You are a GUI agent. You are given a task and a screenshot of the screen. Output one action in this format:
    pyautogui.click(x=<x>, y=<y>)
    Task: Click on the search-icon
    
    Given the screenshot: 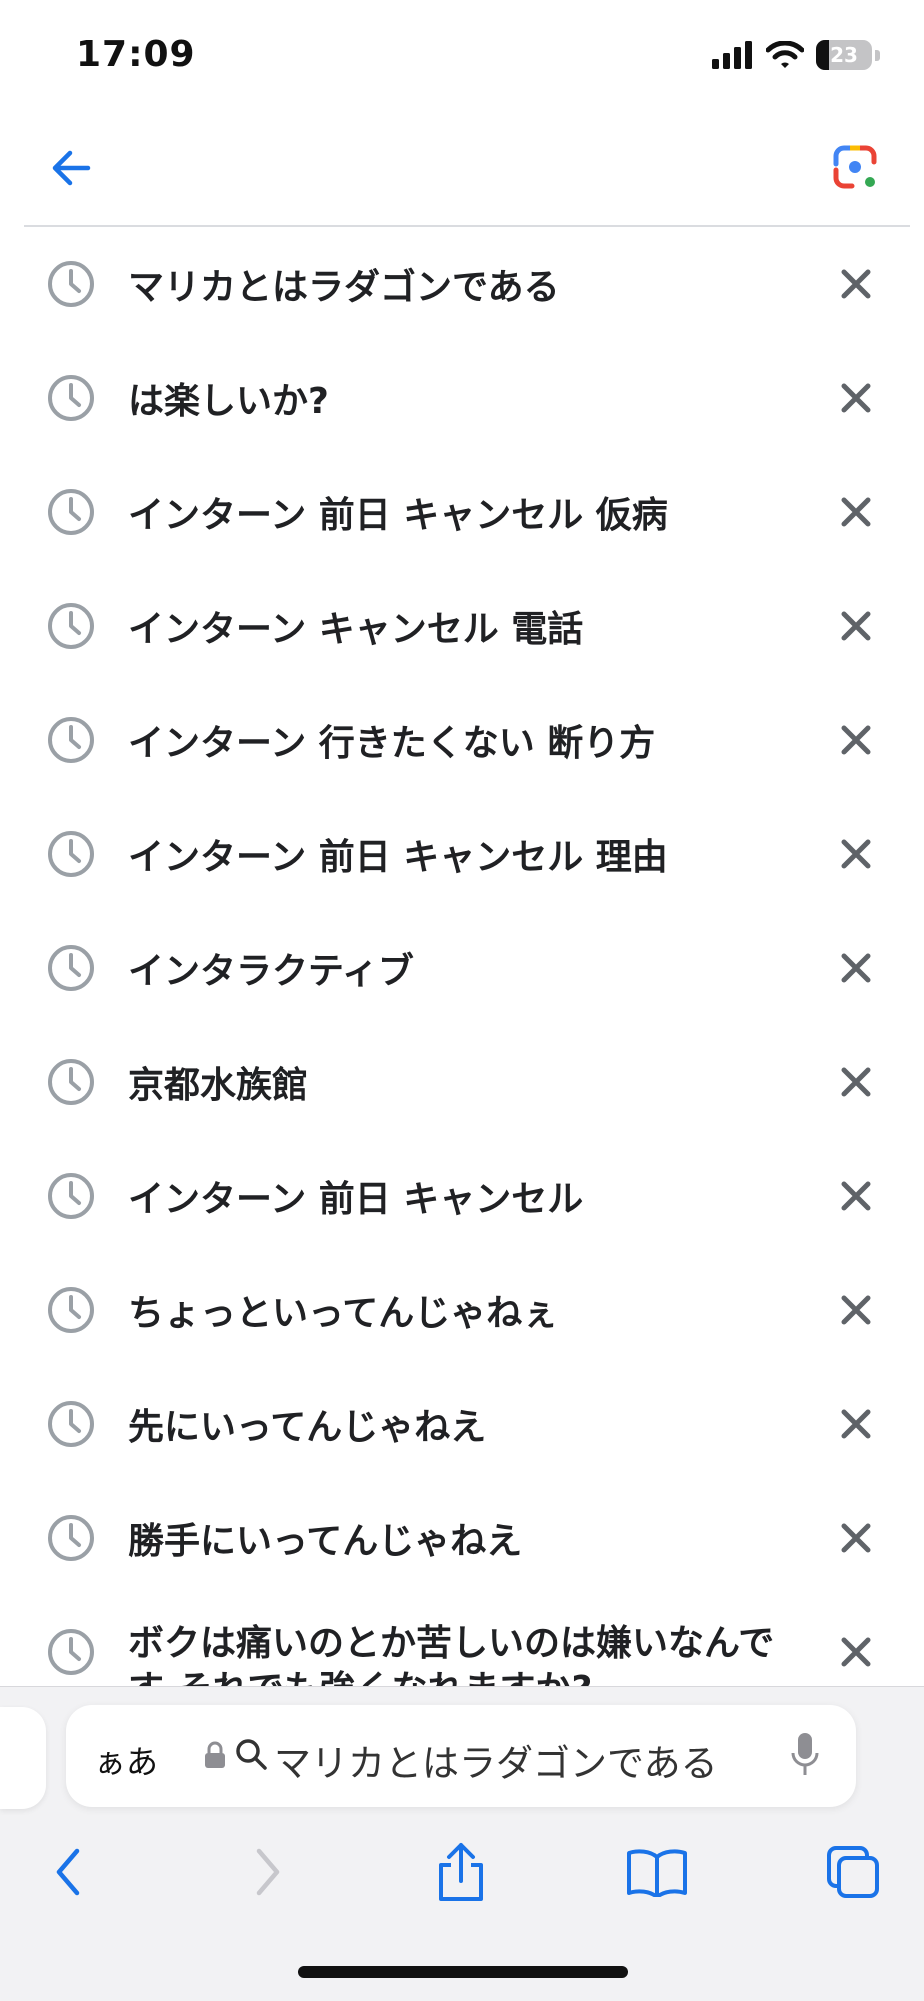 What is the action you would take?
    pyautogui.click(x=251, y=1754)
    